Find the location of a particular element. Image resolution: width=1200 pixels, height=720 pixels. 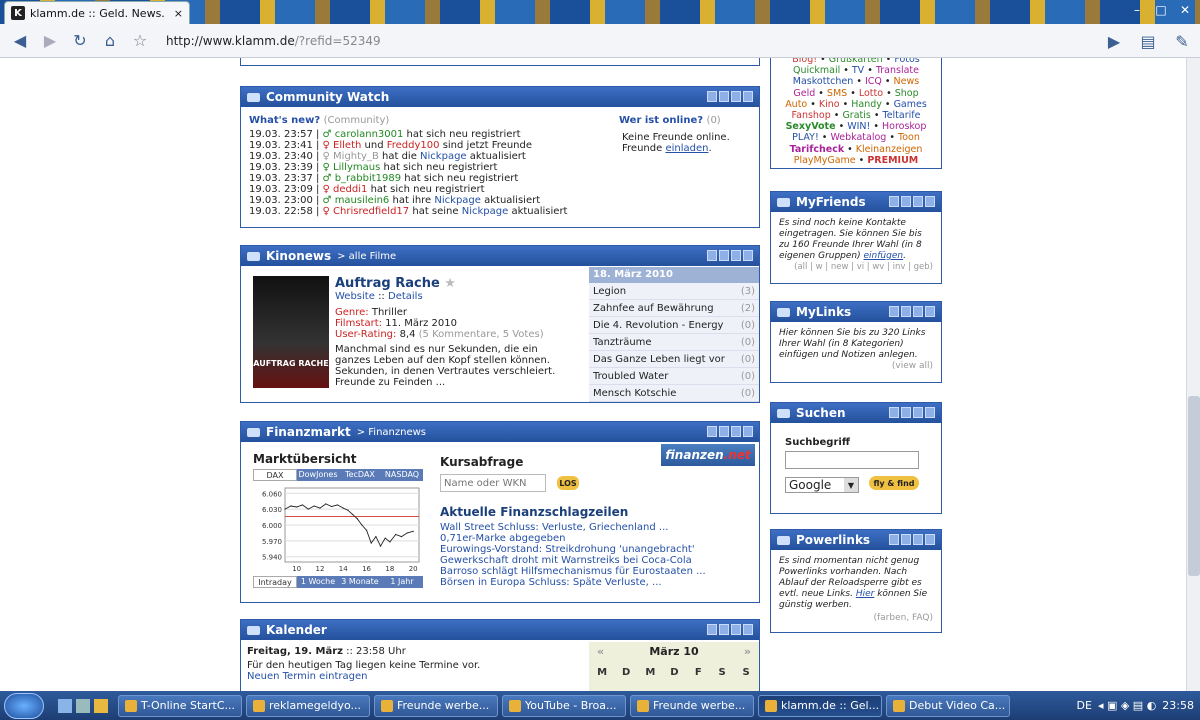

browser-tab: K klamm.de :: Geld. News. ... × is located at coordinates (97, 12).